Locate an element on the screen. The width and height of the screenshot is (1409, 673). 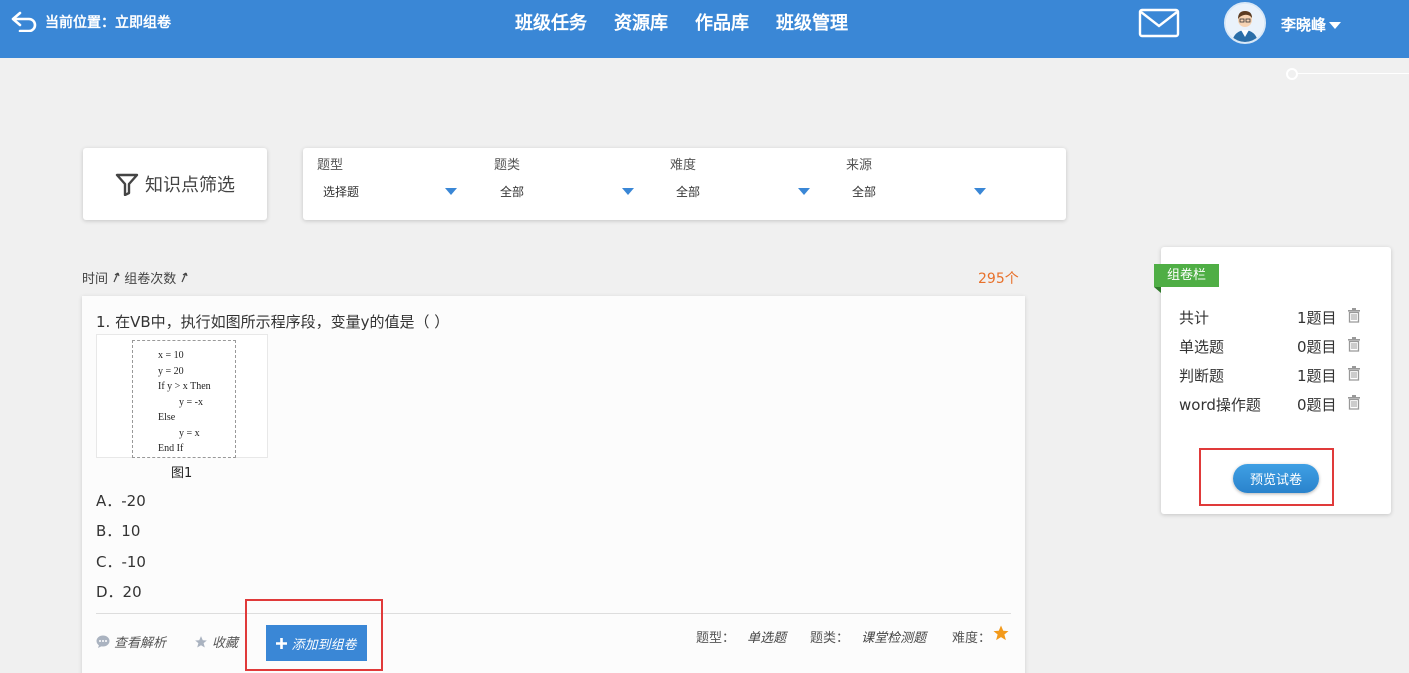
filter-question-type: 题型 选择题 is located at coordinates (383, 184).